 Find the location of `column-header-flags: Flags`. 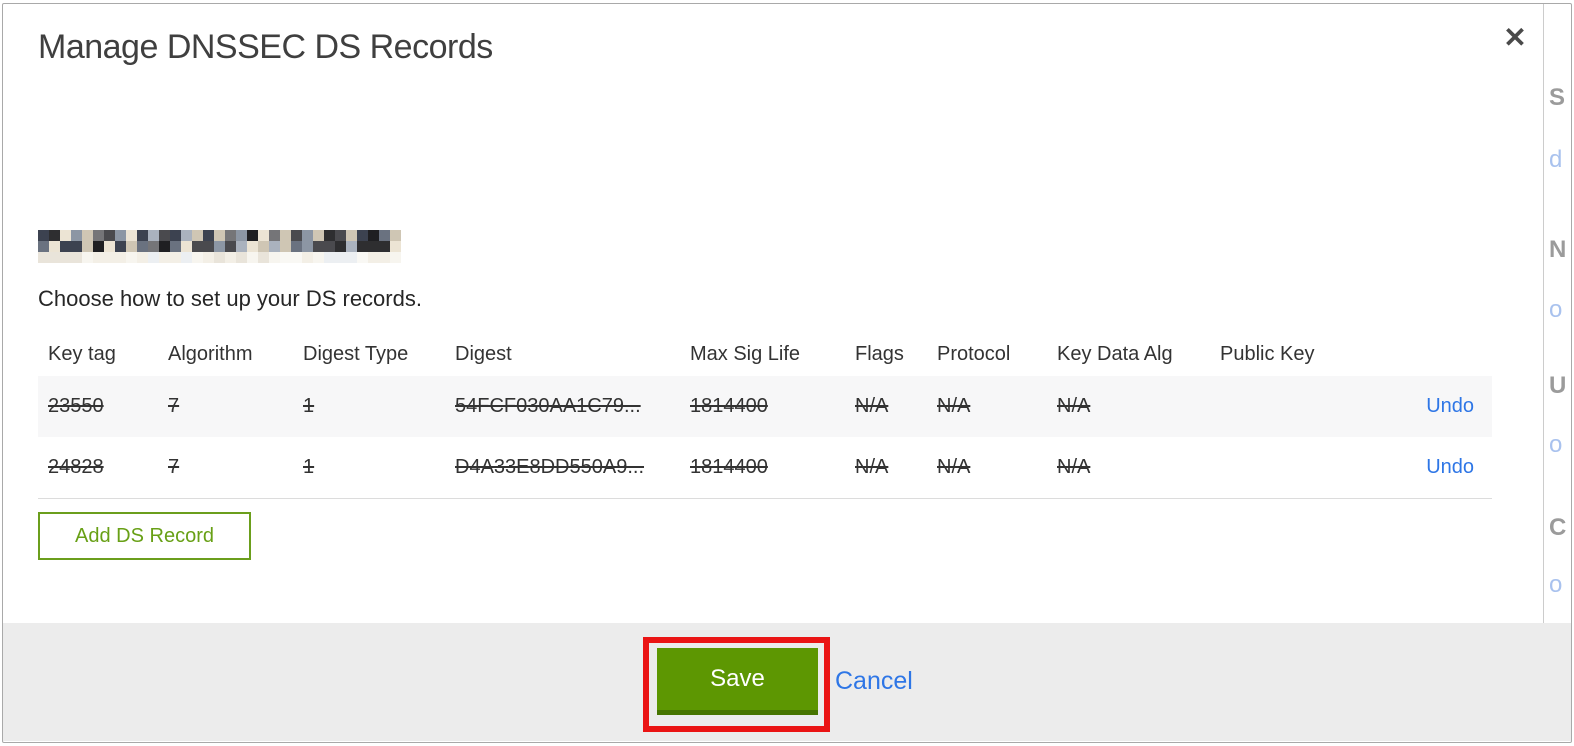

column-header-flags: Flags is located at coordinates (879, 353).